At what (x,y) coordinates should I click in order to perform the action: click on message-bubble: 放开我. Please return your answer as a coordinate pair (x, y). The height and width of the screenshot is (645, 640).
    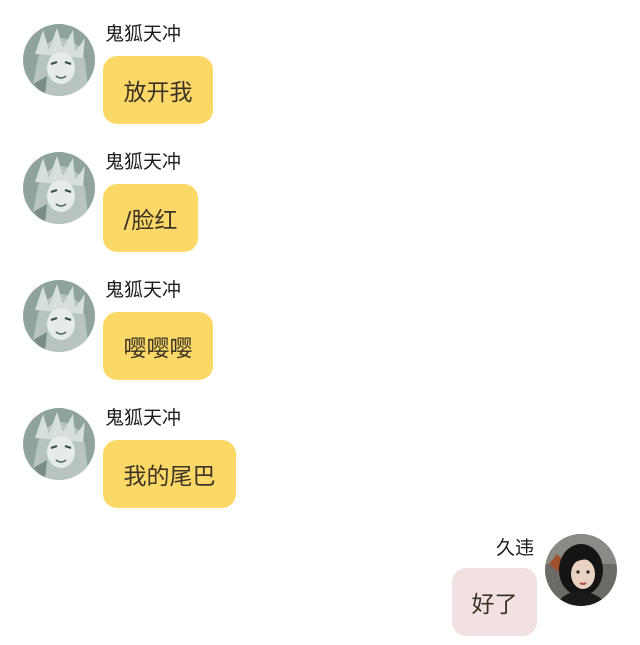
    Looking at the image, I should click on (158, 90).